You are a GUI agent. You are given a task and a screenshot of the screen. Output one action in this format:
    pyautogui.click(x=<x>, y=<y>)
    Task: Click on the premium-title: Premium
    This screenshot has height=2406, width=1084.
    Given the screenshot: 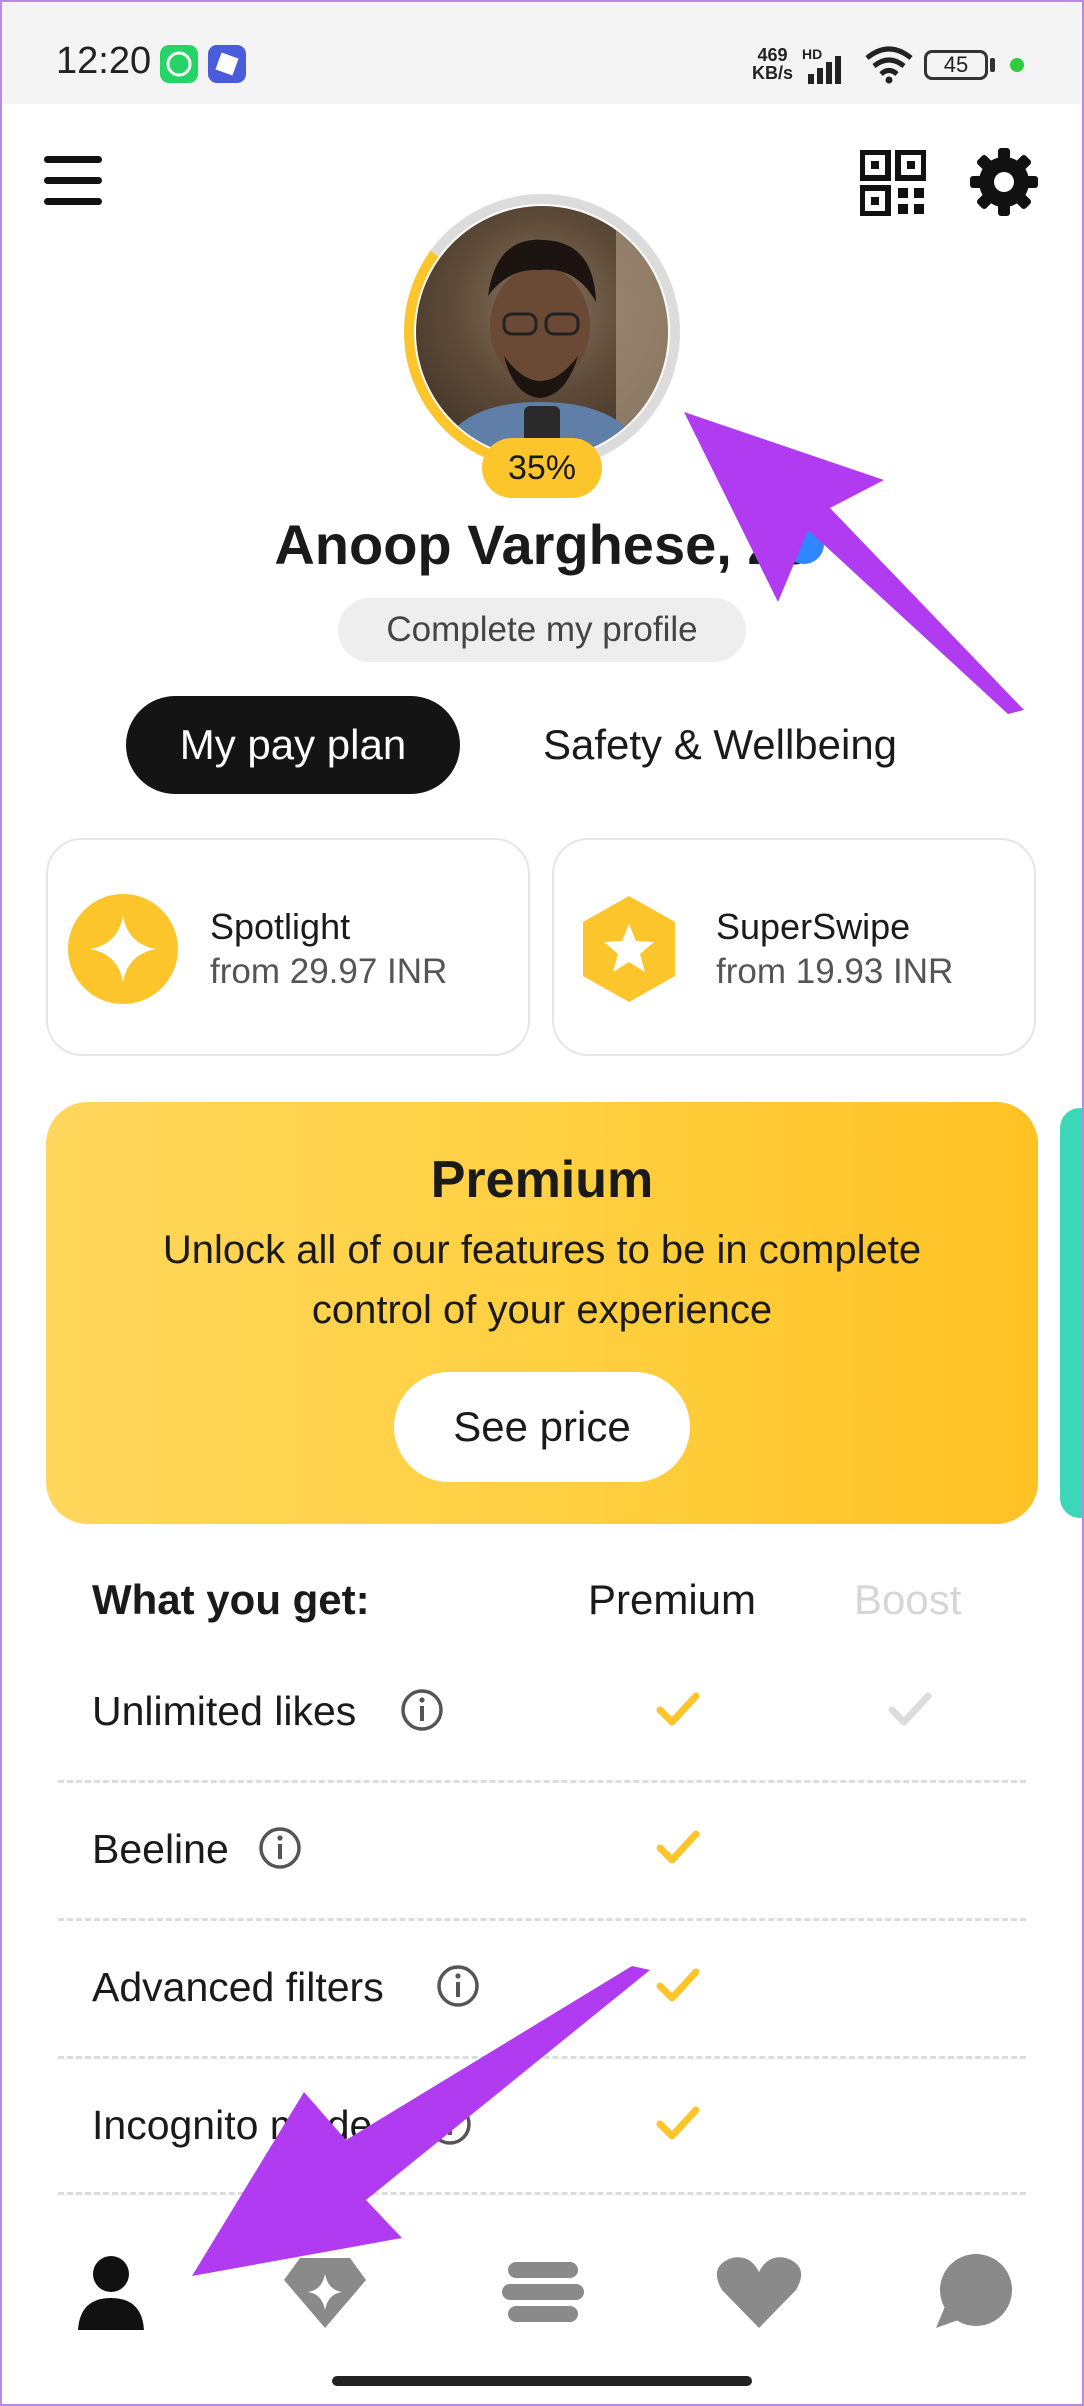 What is the action you would take?
    pyautogui.click(x=542, y=1180)
    